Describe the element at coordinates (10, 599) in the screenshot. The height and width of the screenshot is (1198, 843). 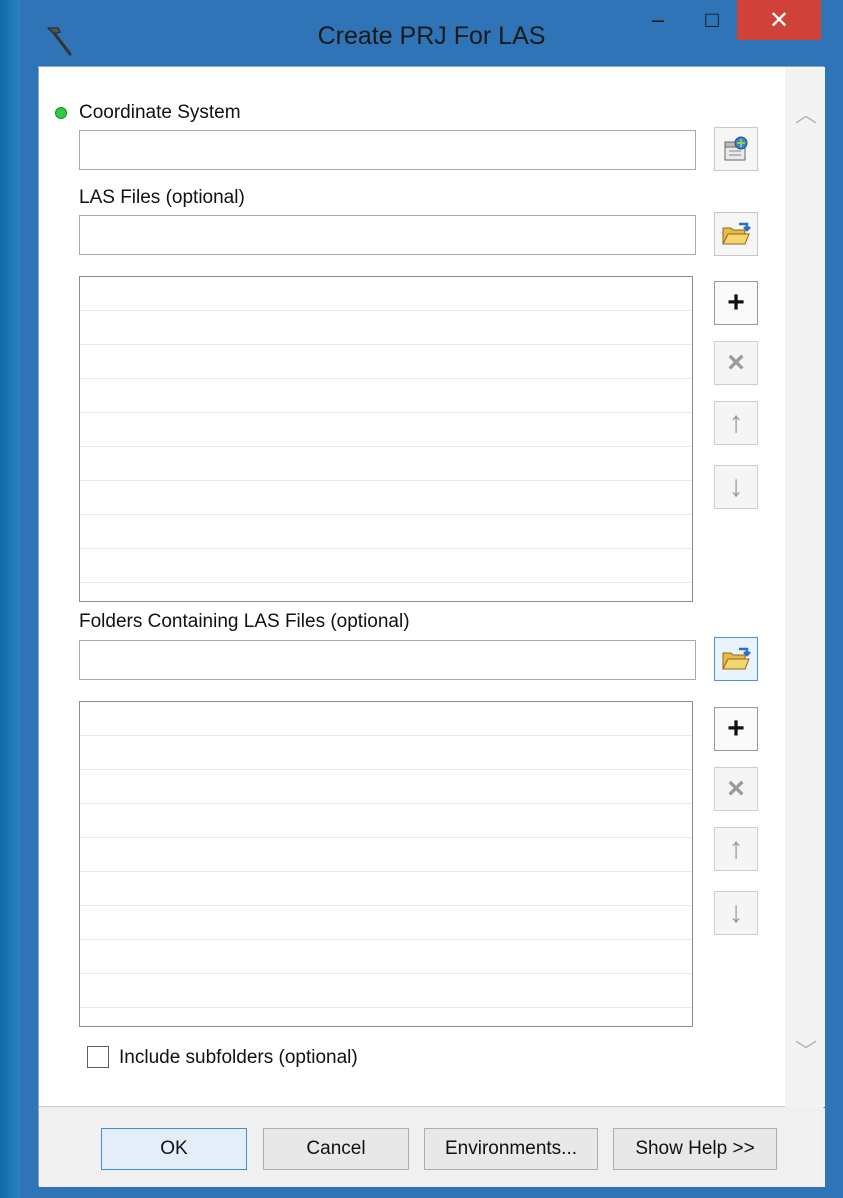
I see `desktop-background` at that location.